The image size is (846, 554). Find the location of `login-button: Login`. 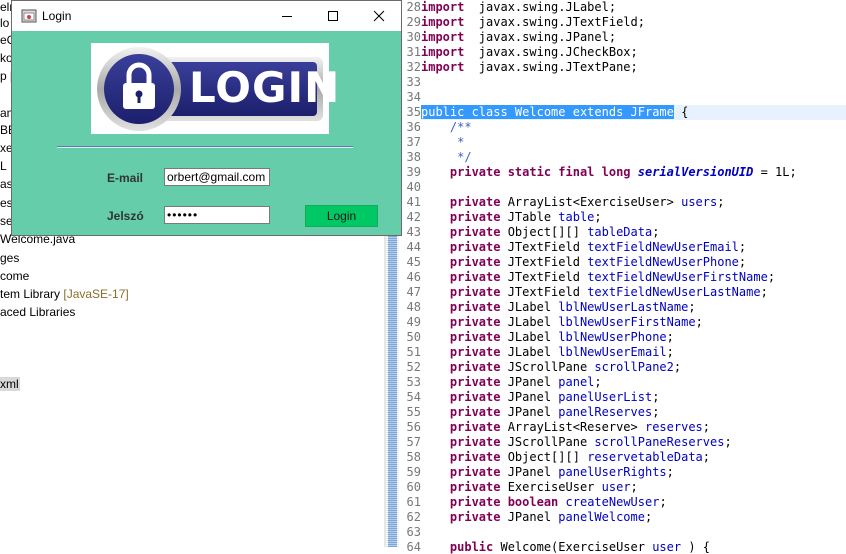

login-button: Login is located at coordinates (341, 216).